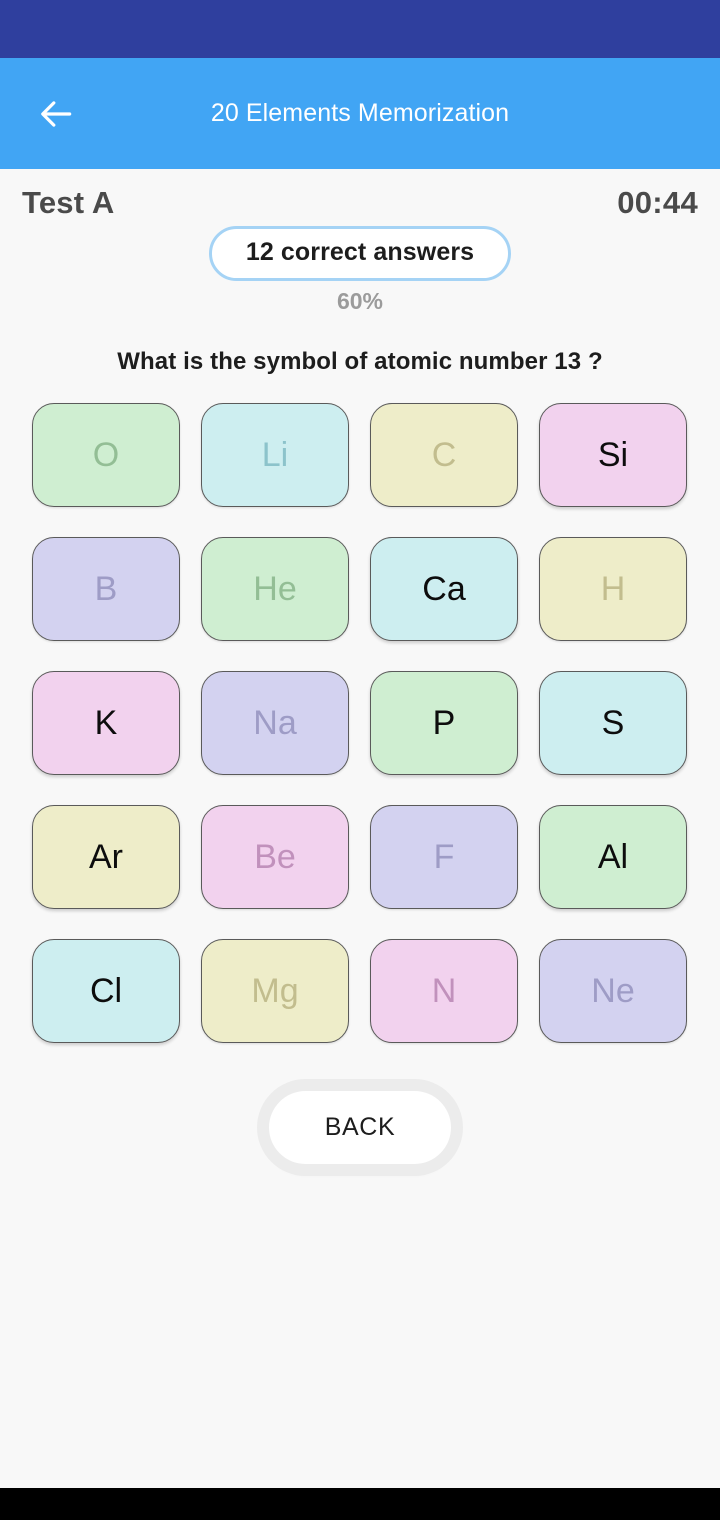  I want to click on score-percent-label: 60%, so click(360, 301).